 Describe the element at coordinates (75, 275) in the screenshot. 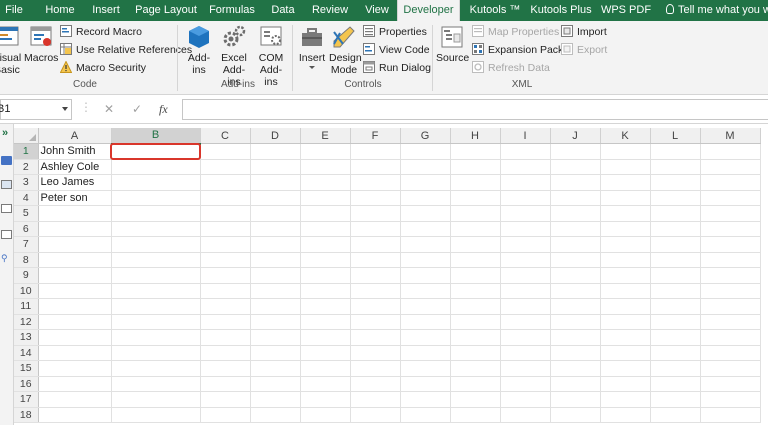

I see `cell-a9` at that location.